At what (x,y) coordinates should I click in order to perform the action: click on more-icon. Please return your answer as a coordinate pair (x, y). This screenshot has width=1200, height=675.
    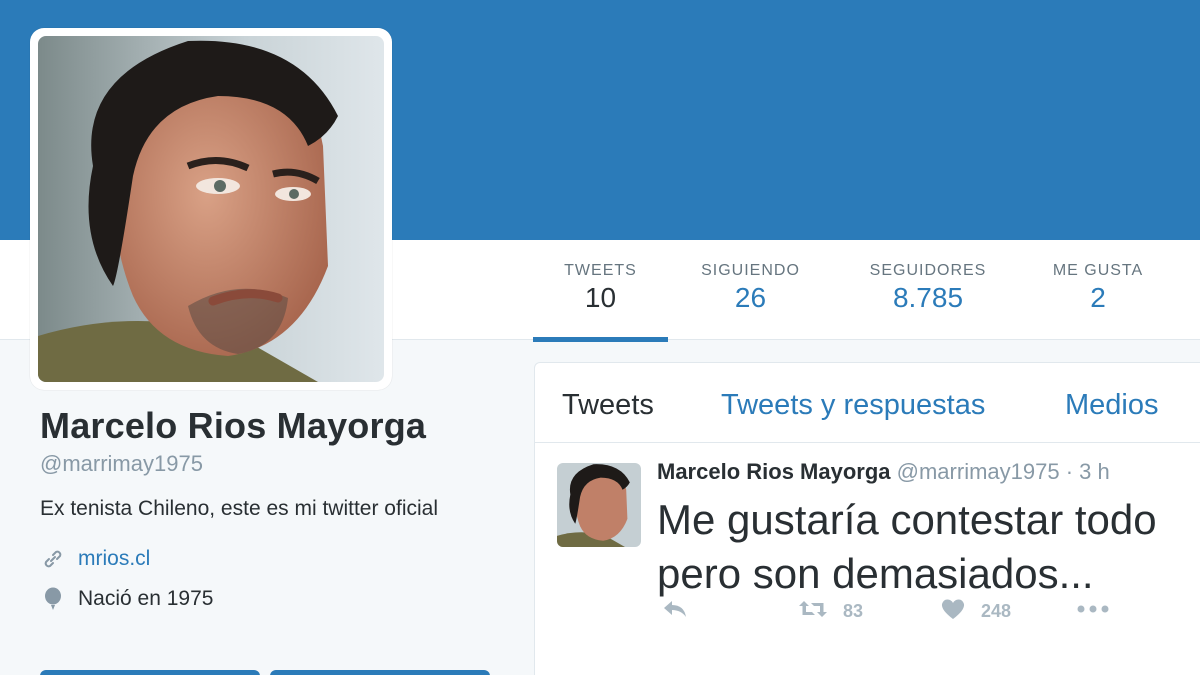
    Looking at the image, I should click on (1093, 611).